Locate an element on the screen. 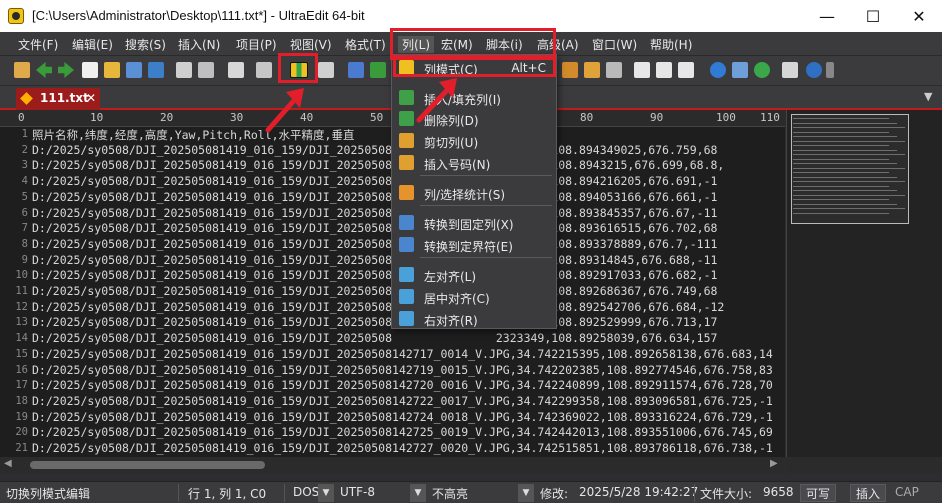  menu-item-insert-number: 插入号码(N) is located at coordinates (474, 163).